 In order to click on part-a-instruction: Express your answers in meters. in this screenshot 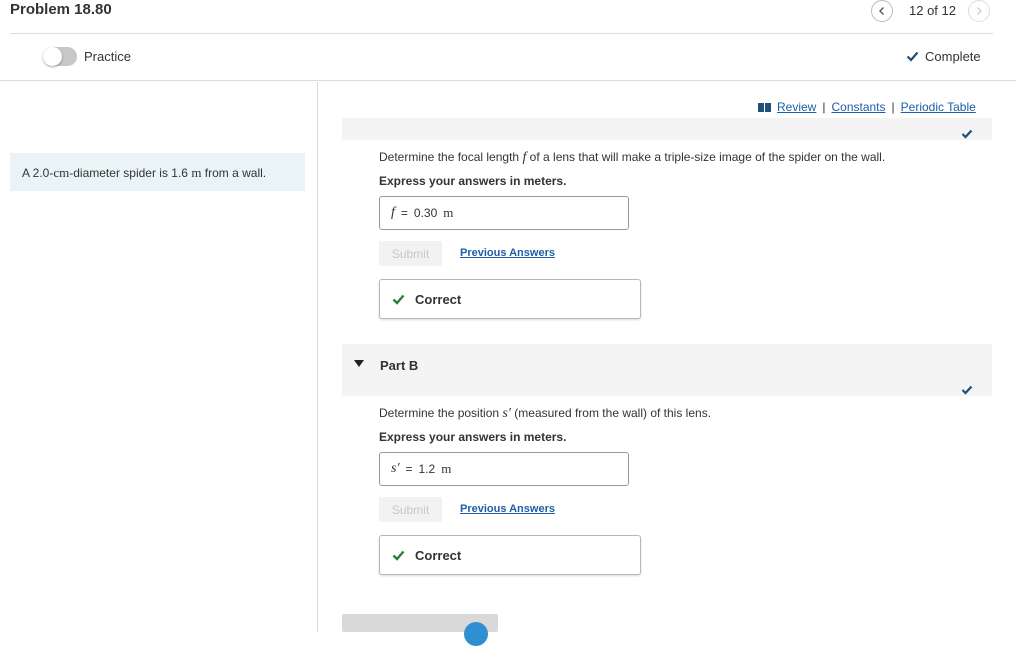, I will do `click(473, 181)`.